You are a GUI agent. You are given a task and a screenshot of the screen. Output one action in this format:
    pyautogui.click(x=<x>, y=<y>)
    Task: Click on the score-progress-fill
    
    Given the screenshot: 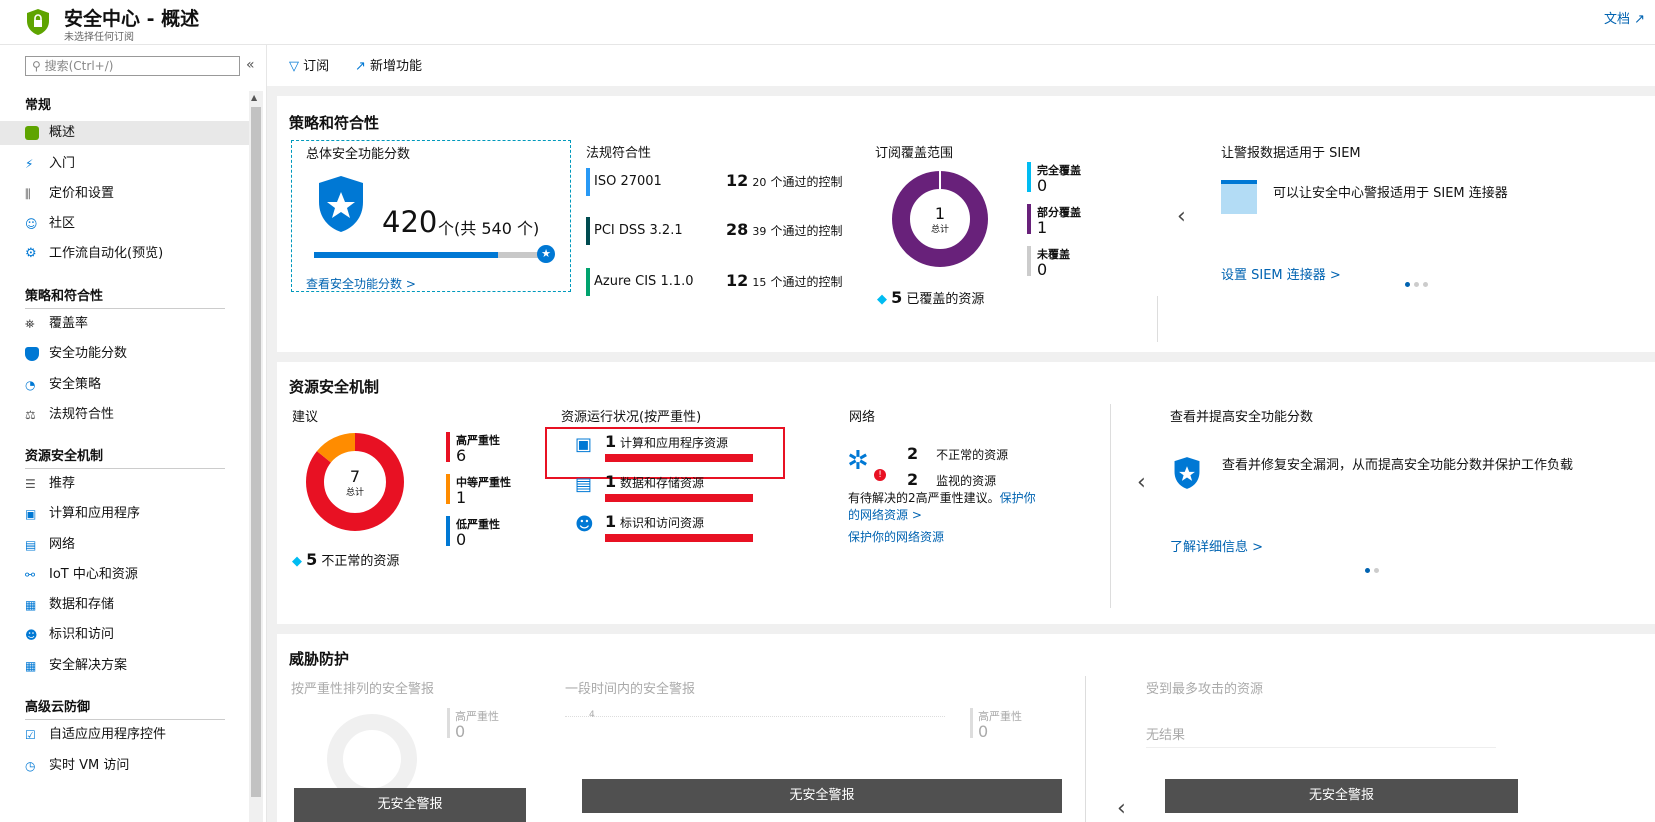 What is the action you would take?
    pyautogui.click(x=406, y=255)
    